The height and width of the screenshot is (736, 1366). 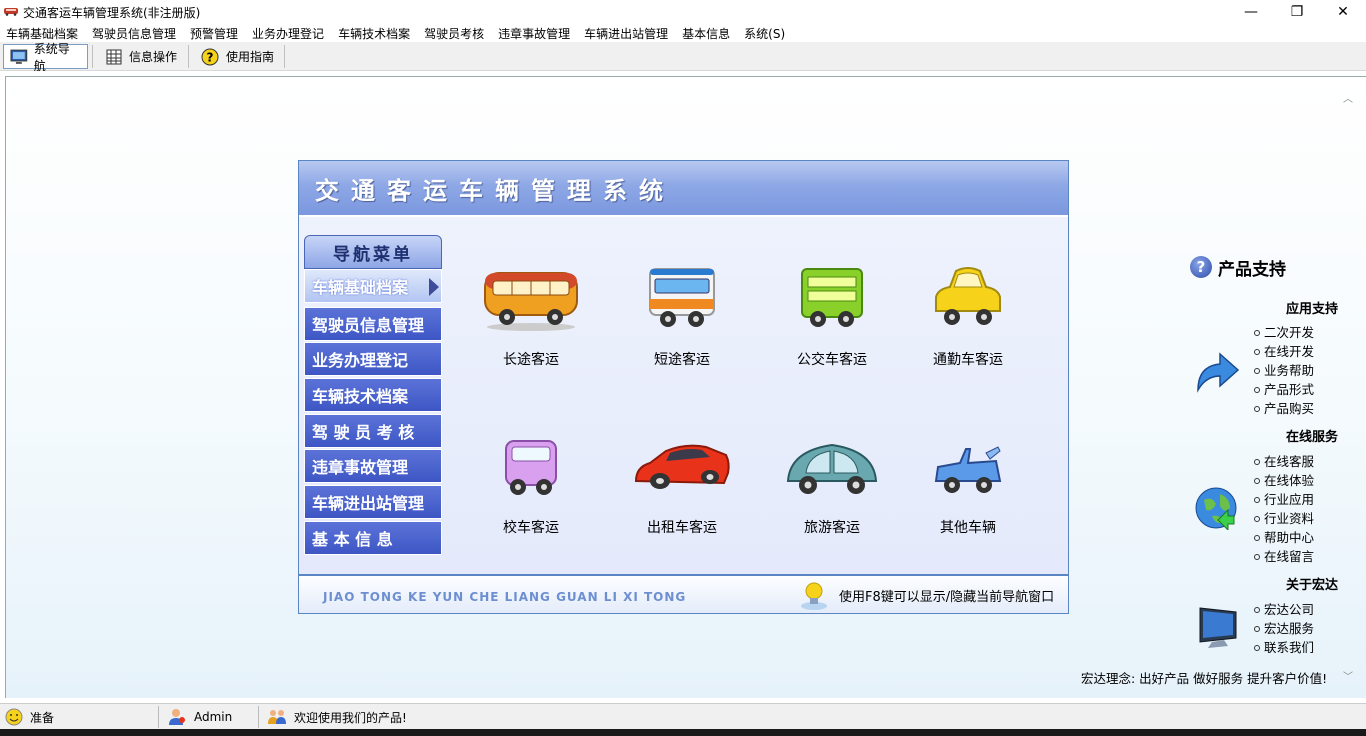 I want to click on link-contact: 联系我们, so click(x=1284, y=646).